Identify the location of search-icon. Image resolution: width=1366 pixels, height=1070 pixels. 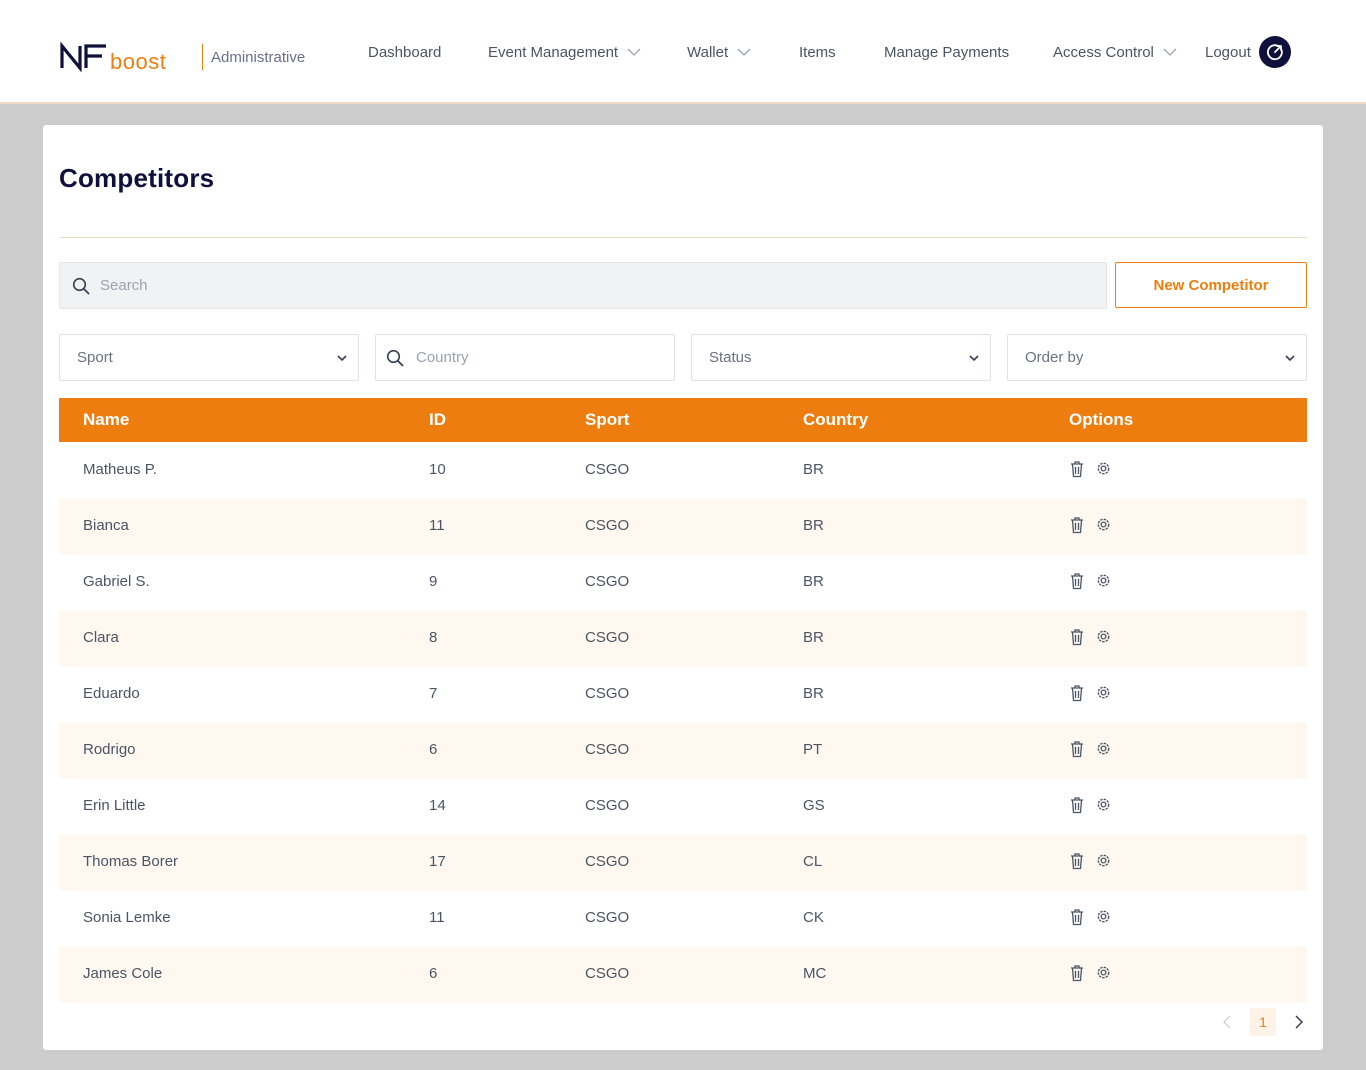
(81, 286).